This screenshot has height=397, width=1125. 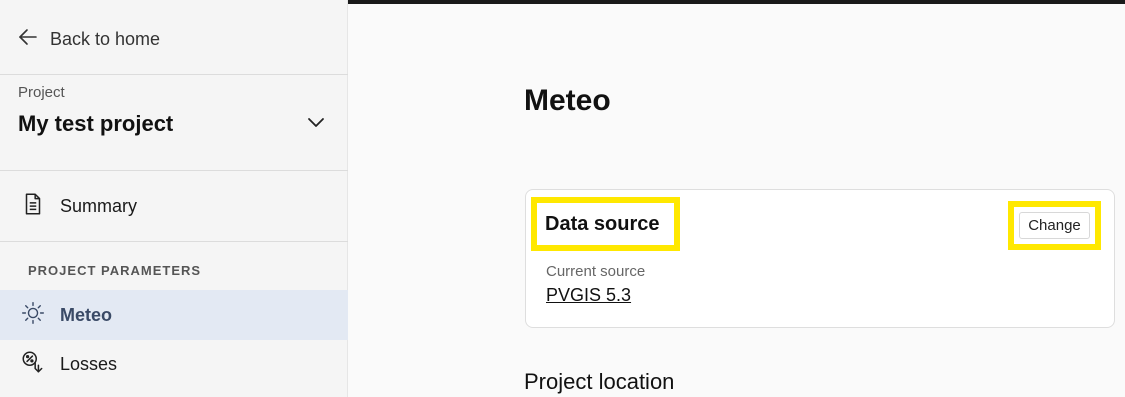 I want to click on card-title: Data source, so click(x=602, y=223).